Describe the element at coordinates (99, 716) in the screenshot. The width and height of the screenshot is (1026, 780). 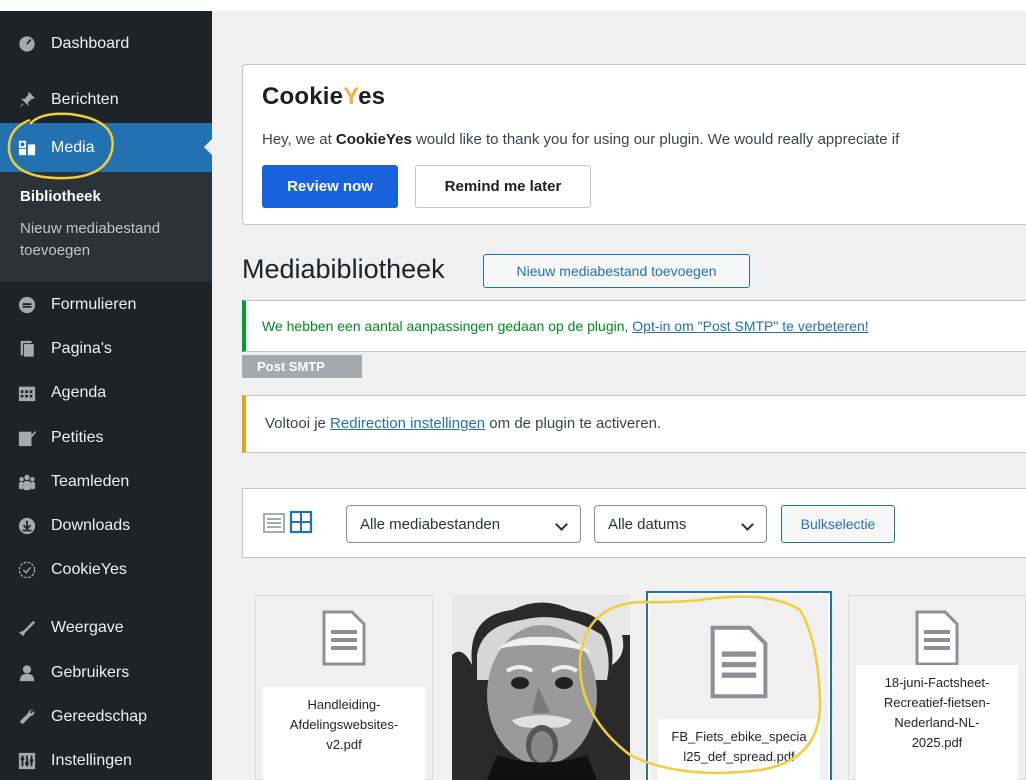
I see `sidebar-item-label: Gereedschap` at that location.